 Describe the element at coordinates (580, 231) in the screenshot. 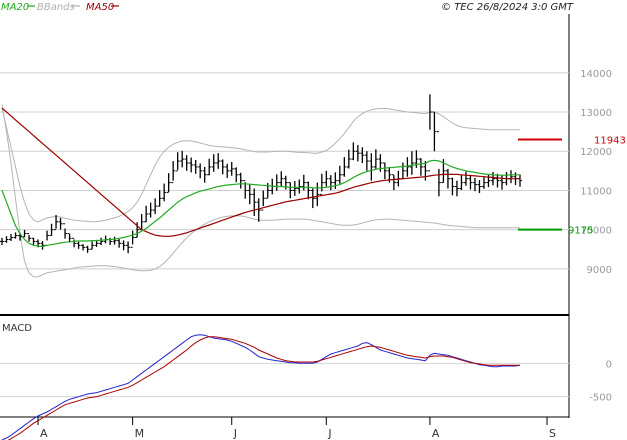

I see `level-label: 9175` at that location.